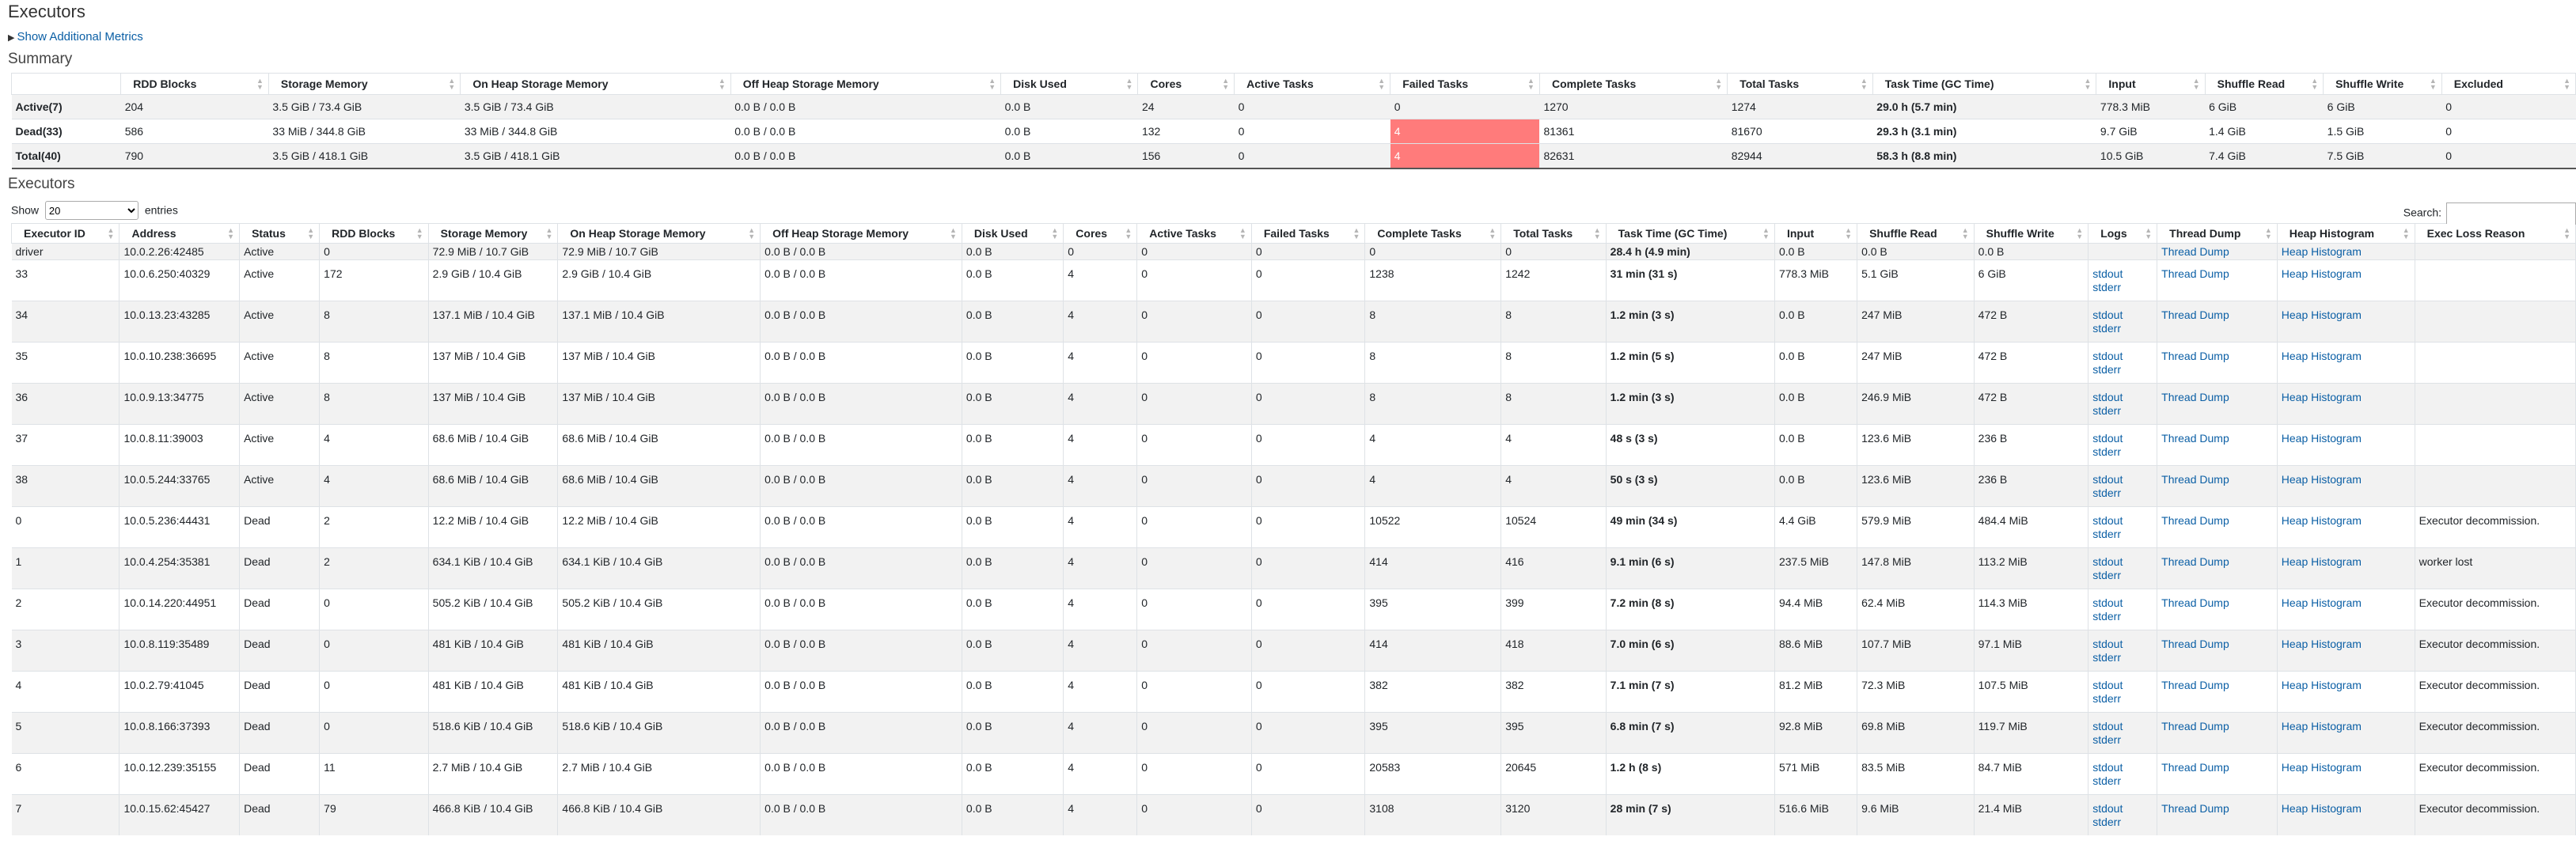  Describe the element at coordinates (2264, 84) in the screenshot. I see `summary-header-shuffle-read: Shuffle Read ▲ ▼` at that location.